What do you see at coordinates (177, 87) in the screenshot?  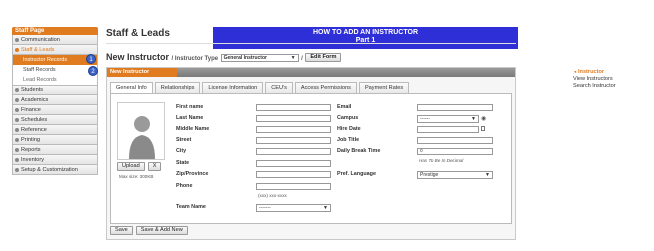 I see `tab-relationships: Relationships` at bounding box center [177, 87].